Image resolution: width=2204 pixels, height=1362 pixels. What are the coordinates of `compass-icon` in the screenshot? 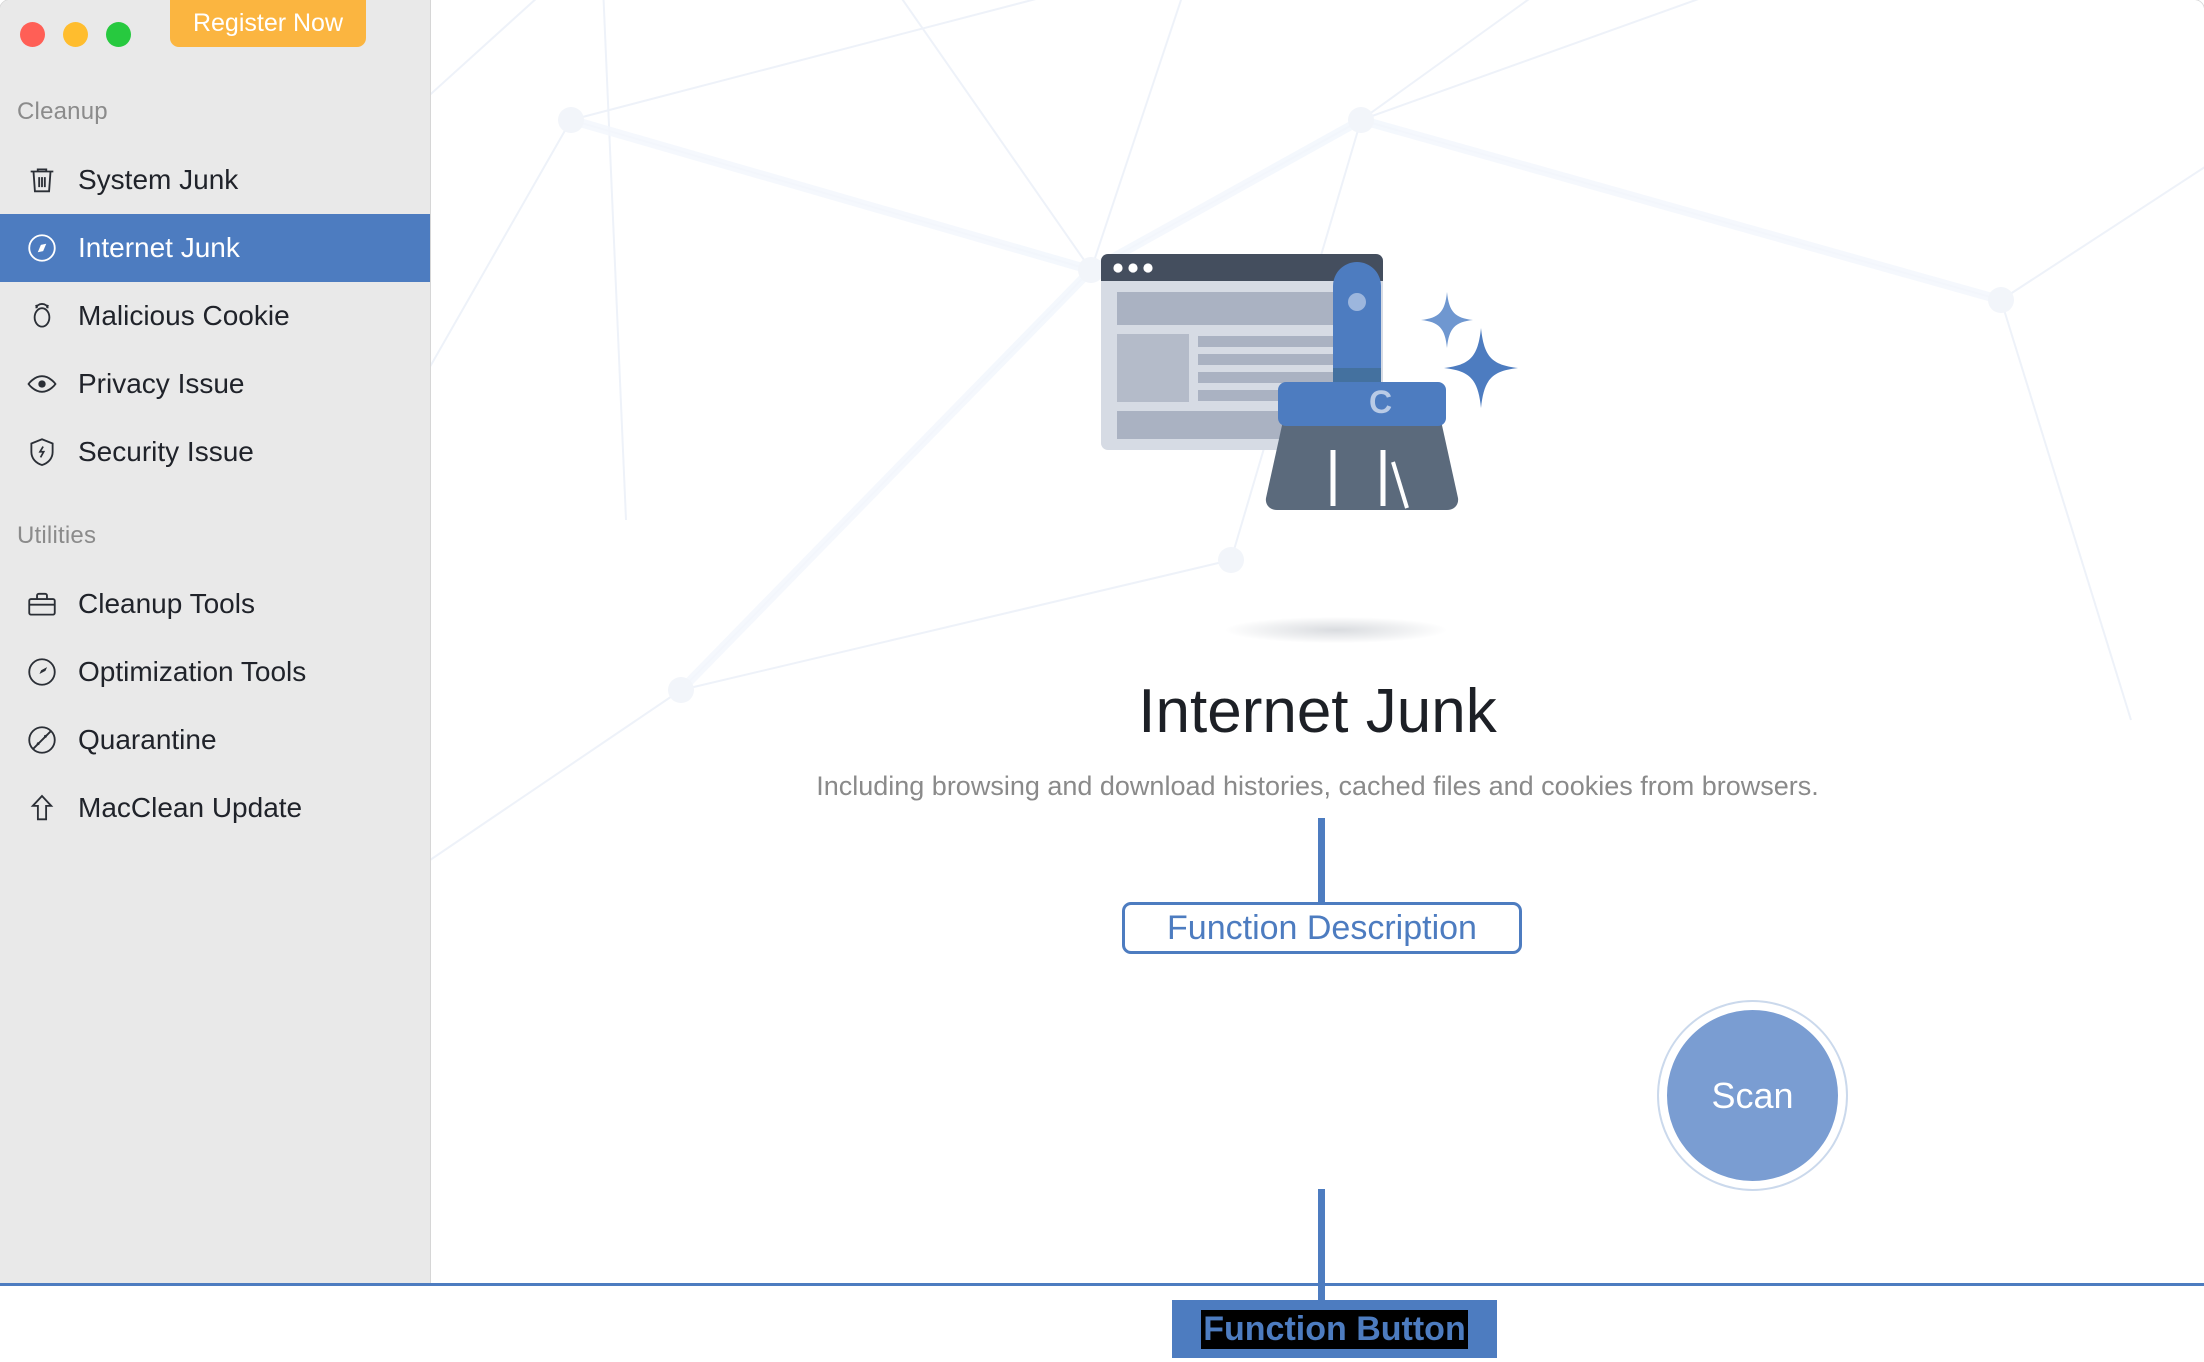 It's located at (42, 248).